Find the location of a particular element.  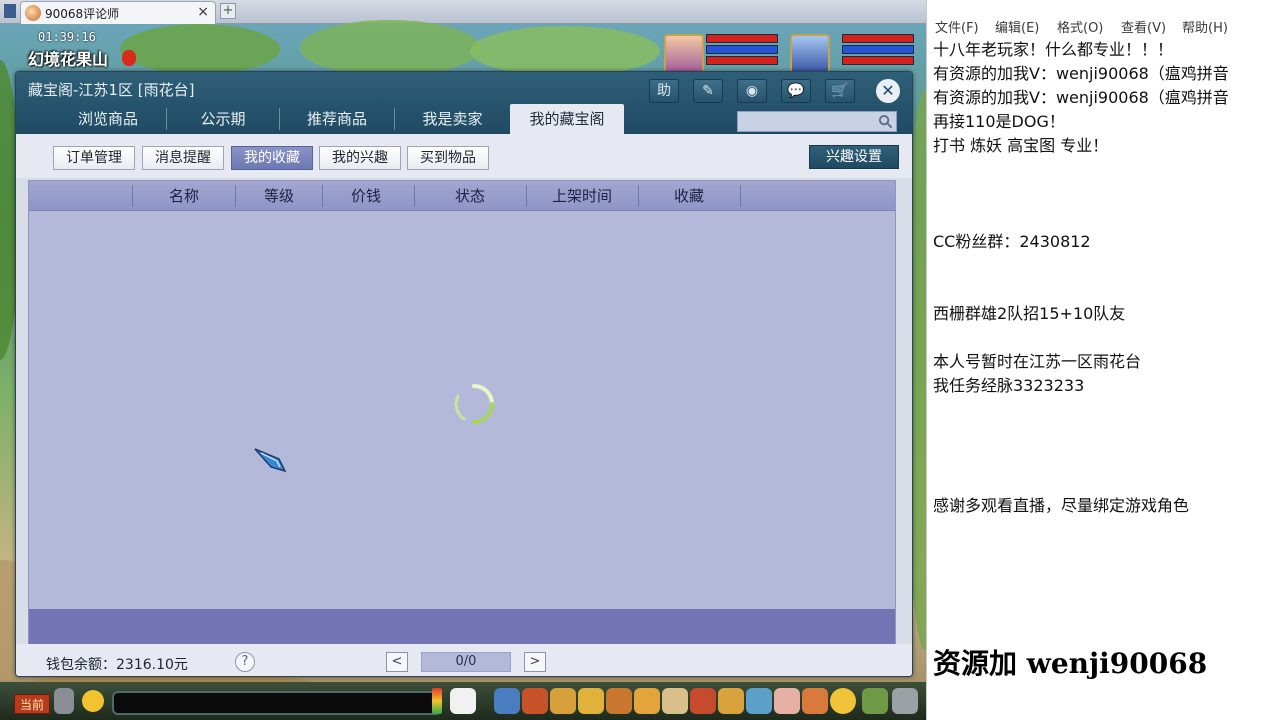

sub-toolbar: 订单管理 消息提醒 我的收藏 我的兴趣 买到物品 兴趣设置 is located at coordinates (464, 156).